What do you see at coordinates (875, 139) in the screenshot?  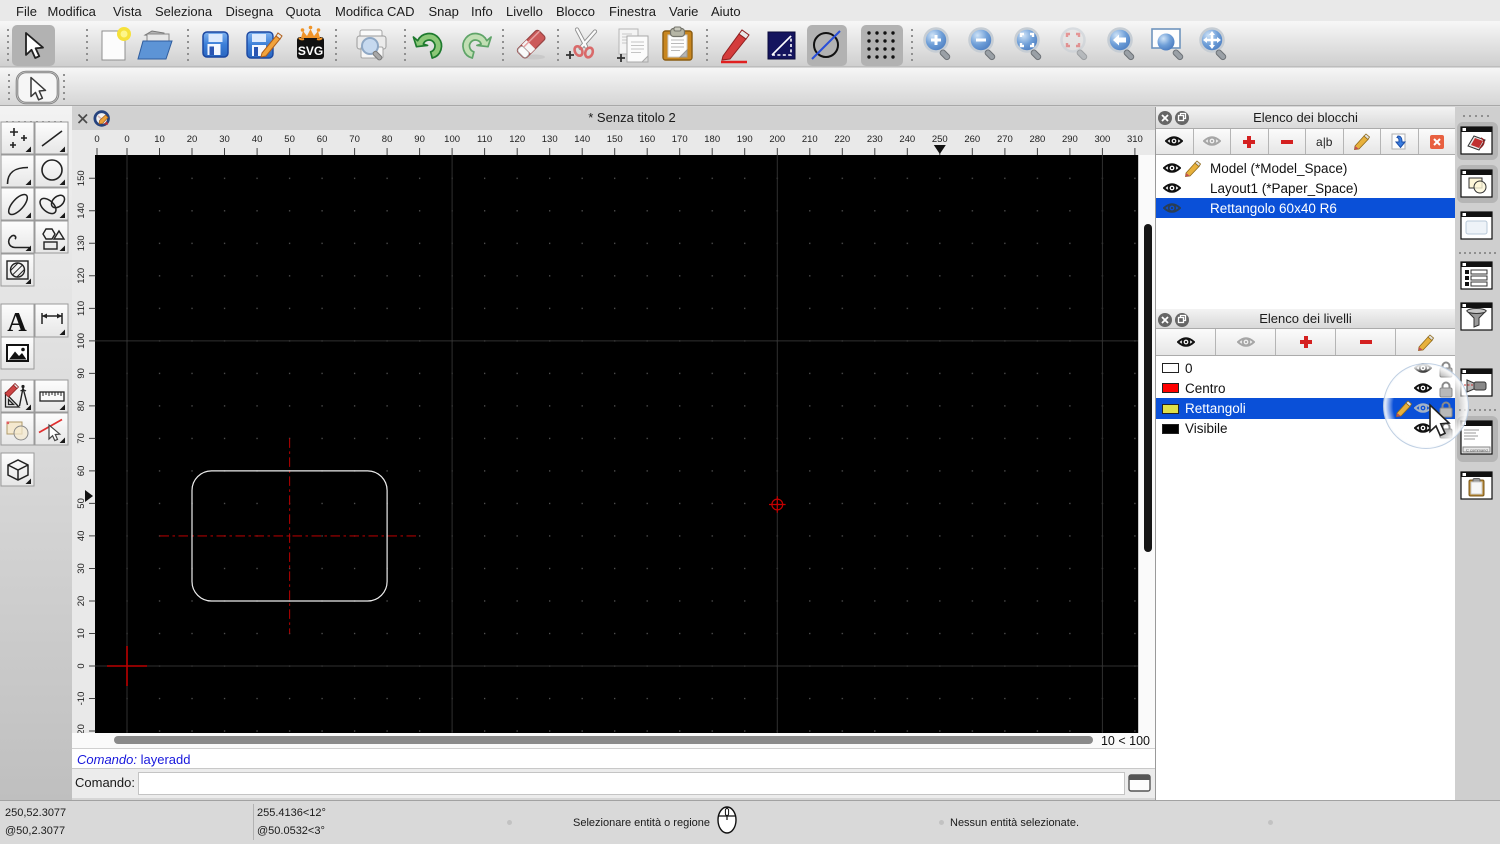 I see `svg-text: 230` at bounding box center [875, 139].